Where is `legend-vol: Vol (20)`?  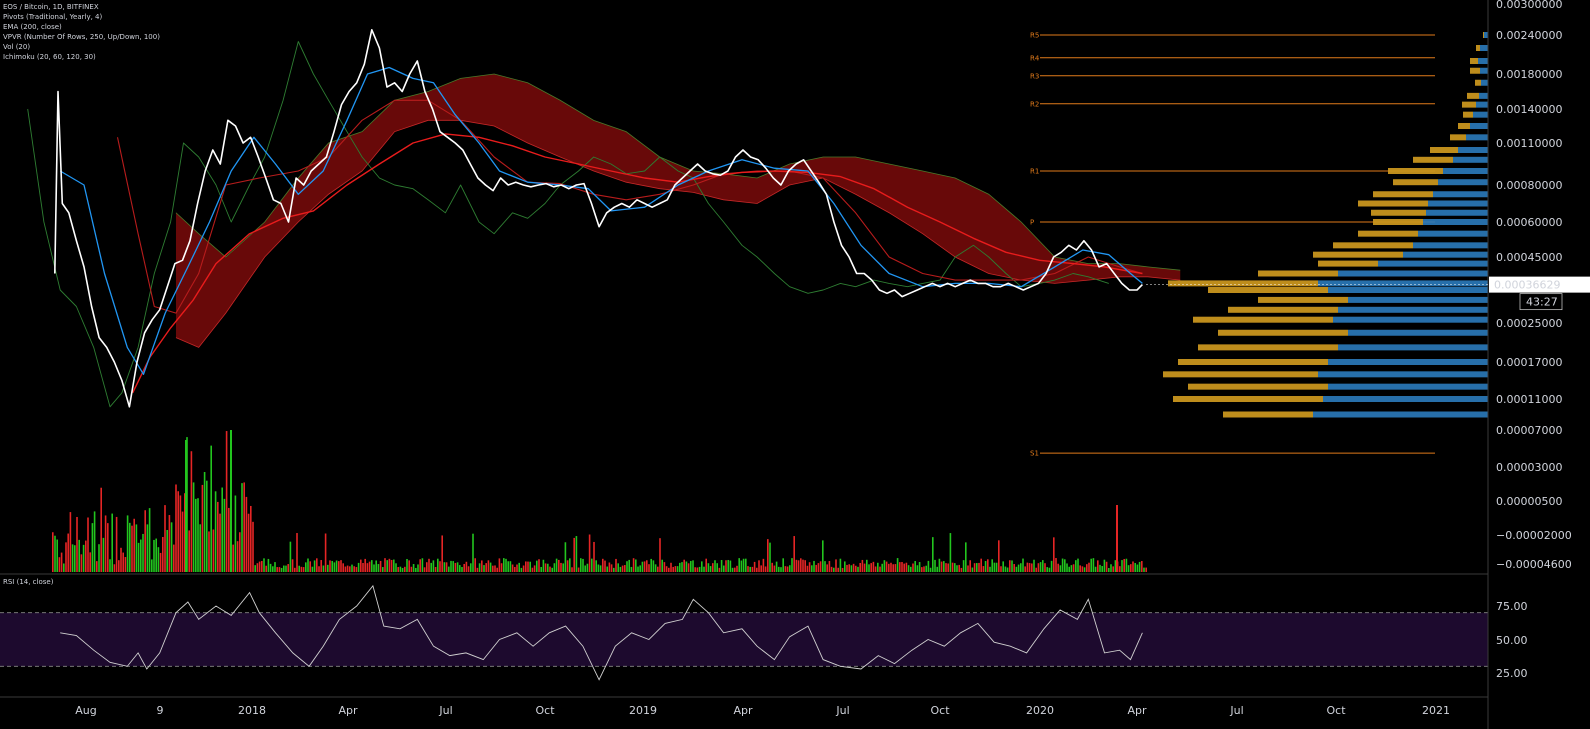
legend-vol: Vol (20) is located at coordinates (81, 47).